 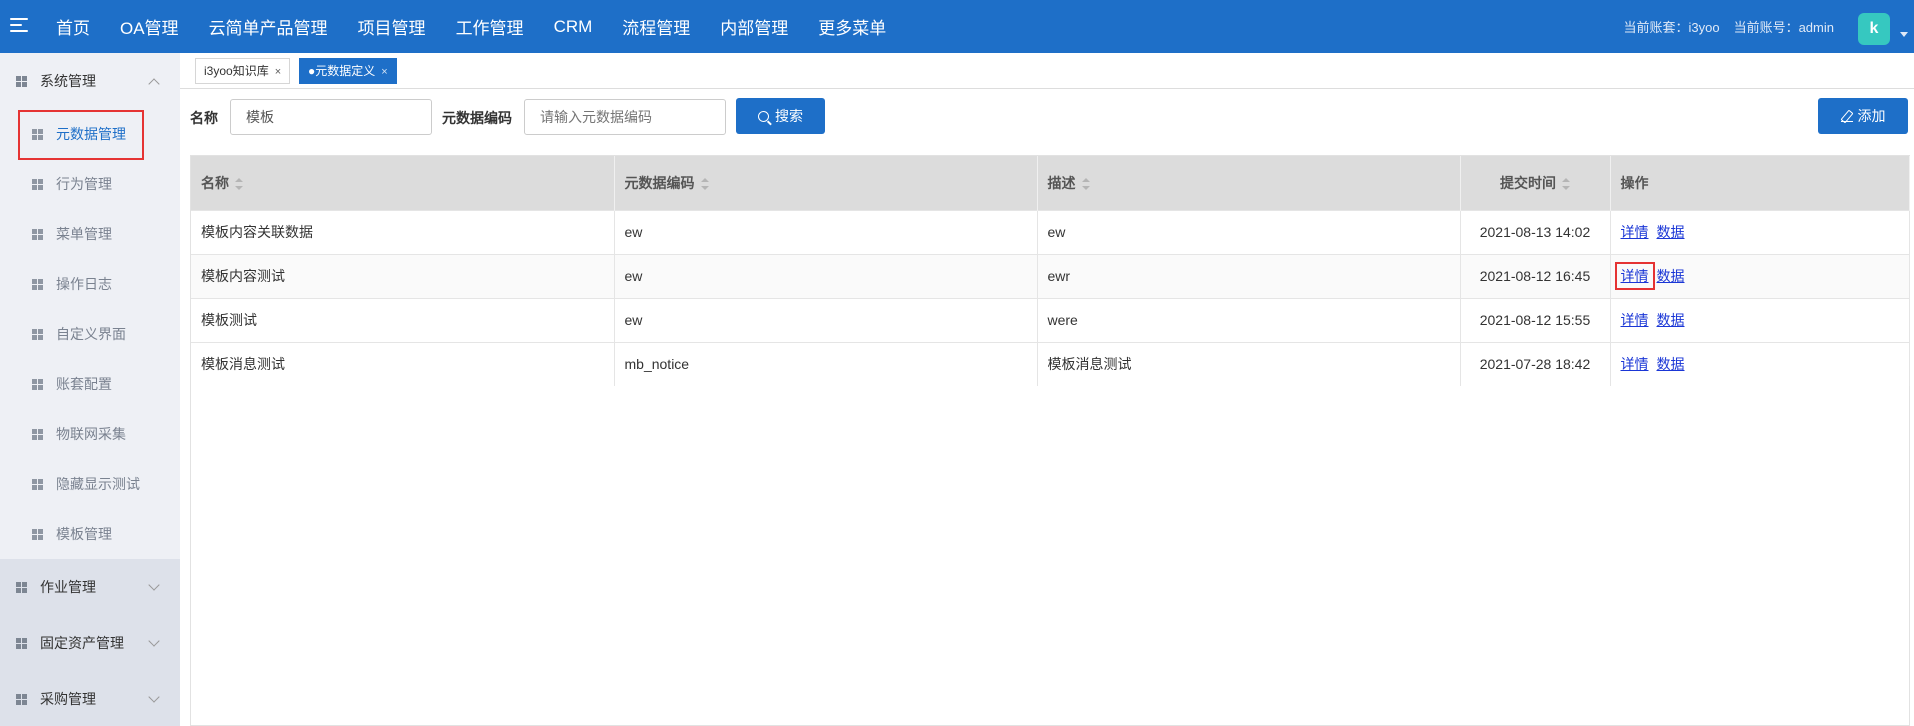 I want to click on sidebar-group-label: 作业管理, so click(x=68, y=587).